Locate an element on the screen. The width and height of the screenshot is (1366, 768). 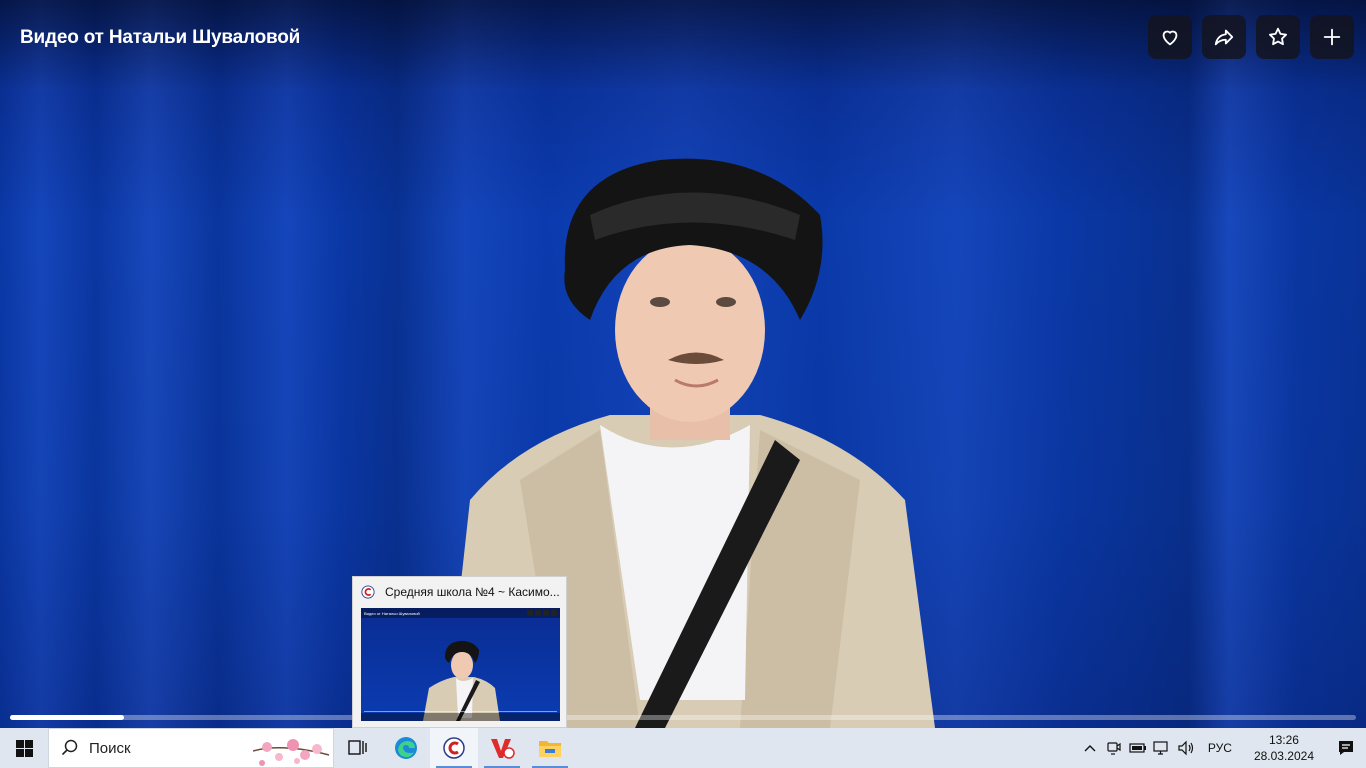
webcam-icon is located at coordinates (1114, 748).